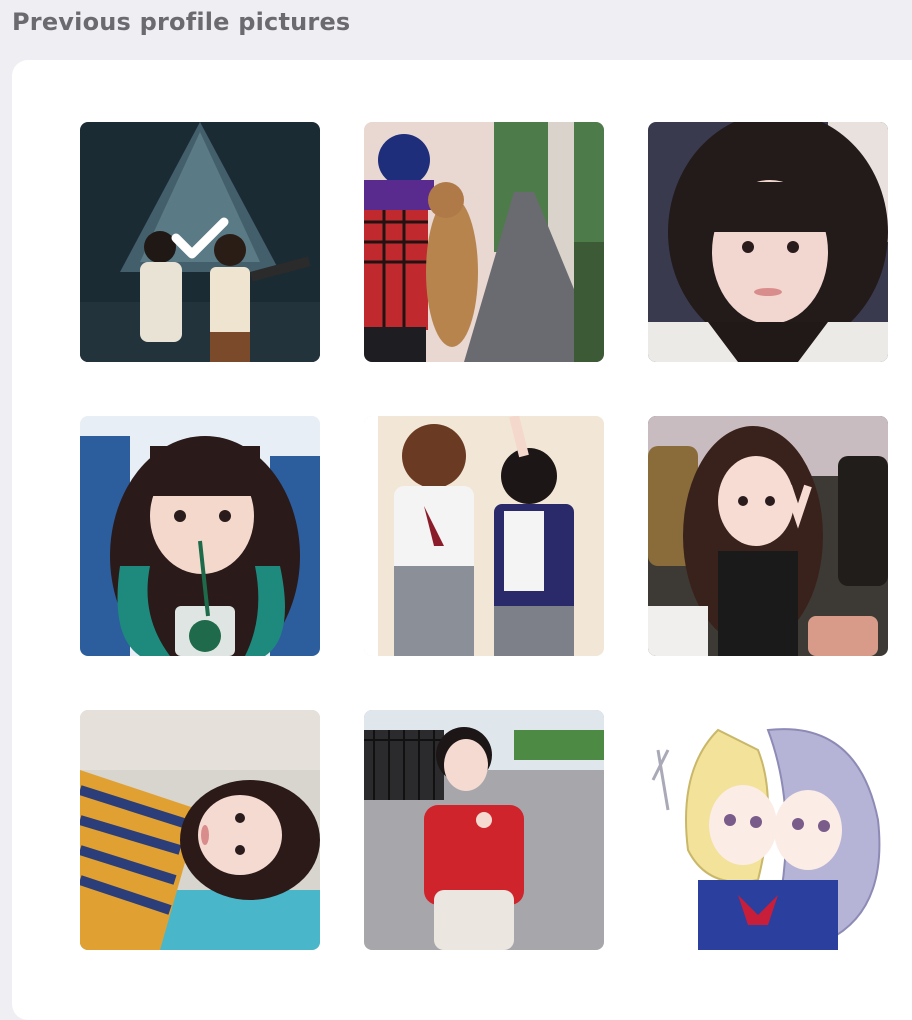  I want to click on profile-picture-1-selected, so click(200, 242).